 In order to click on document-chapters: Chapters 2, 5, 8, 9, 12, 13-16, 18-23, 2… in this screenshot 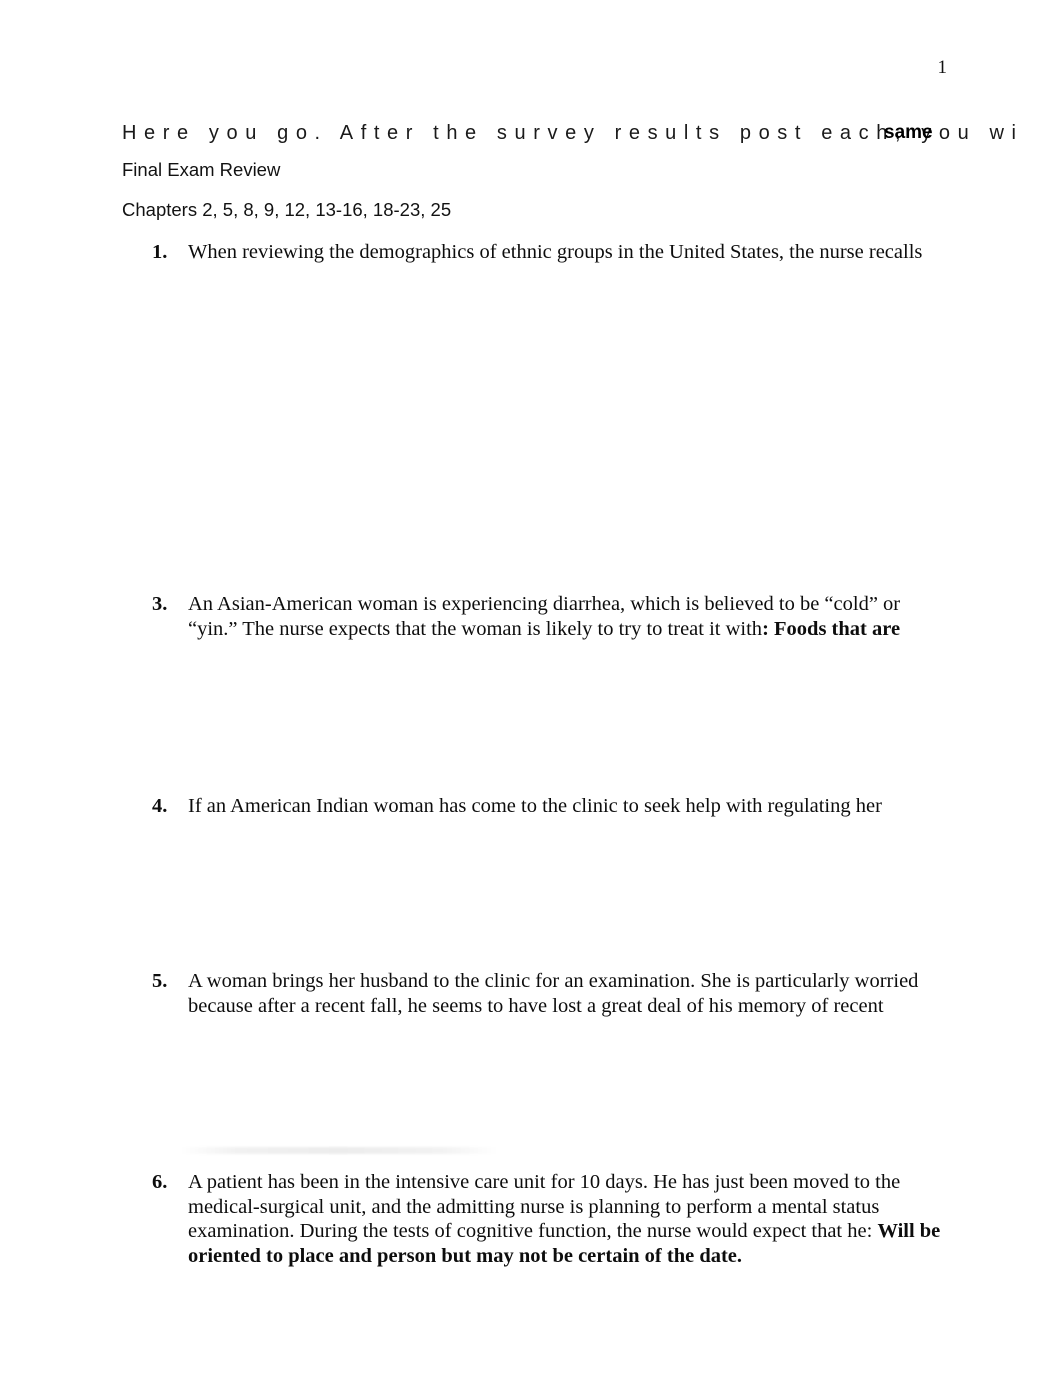, I will do `click(287, 209)`.